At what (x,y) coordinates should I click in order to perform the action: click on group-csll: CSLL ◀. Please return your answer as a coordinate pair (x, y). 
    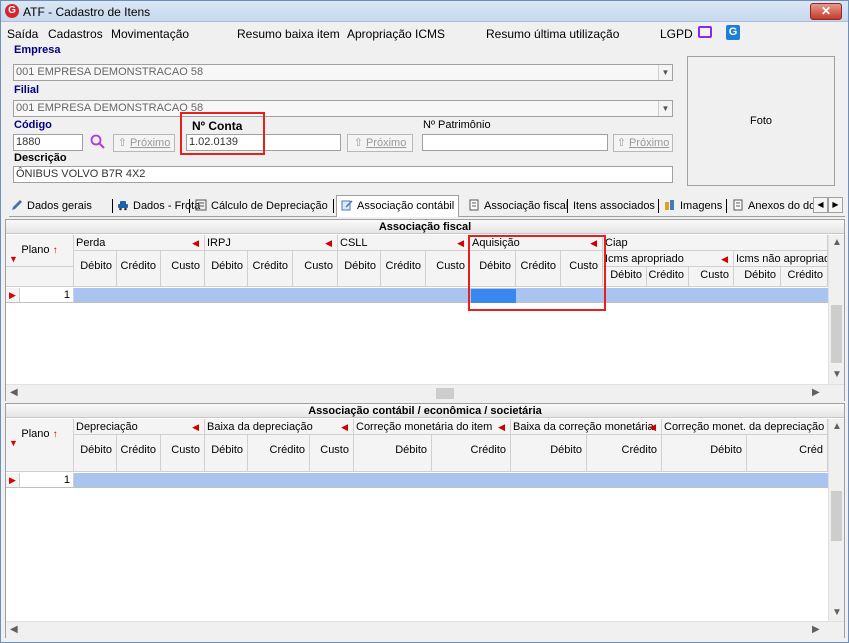
    Looking at the image, I should click on (404, 243).